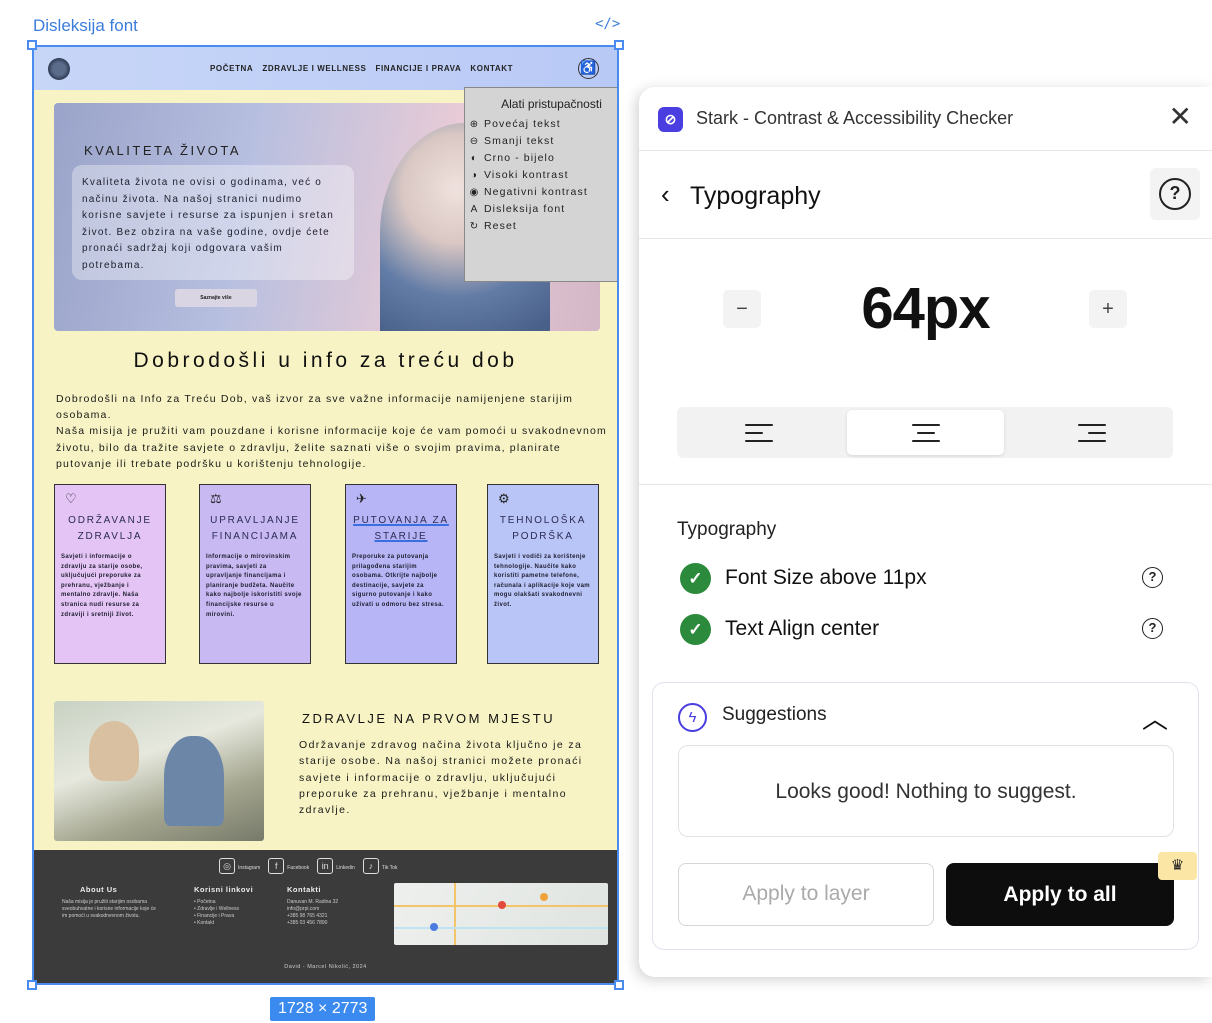 This screenshot has height=1023, width=1212. I want to click on social-tiktok: ♪ Tik Tok, so click(379, 866).